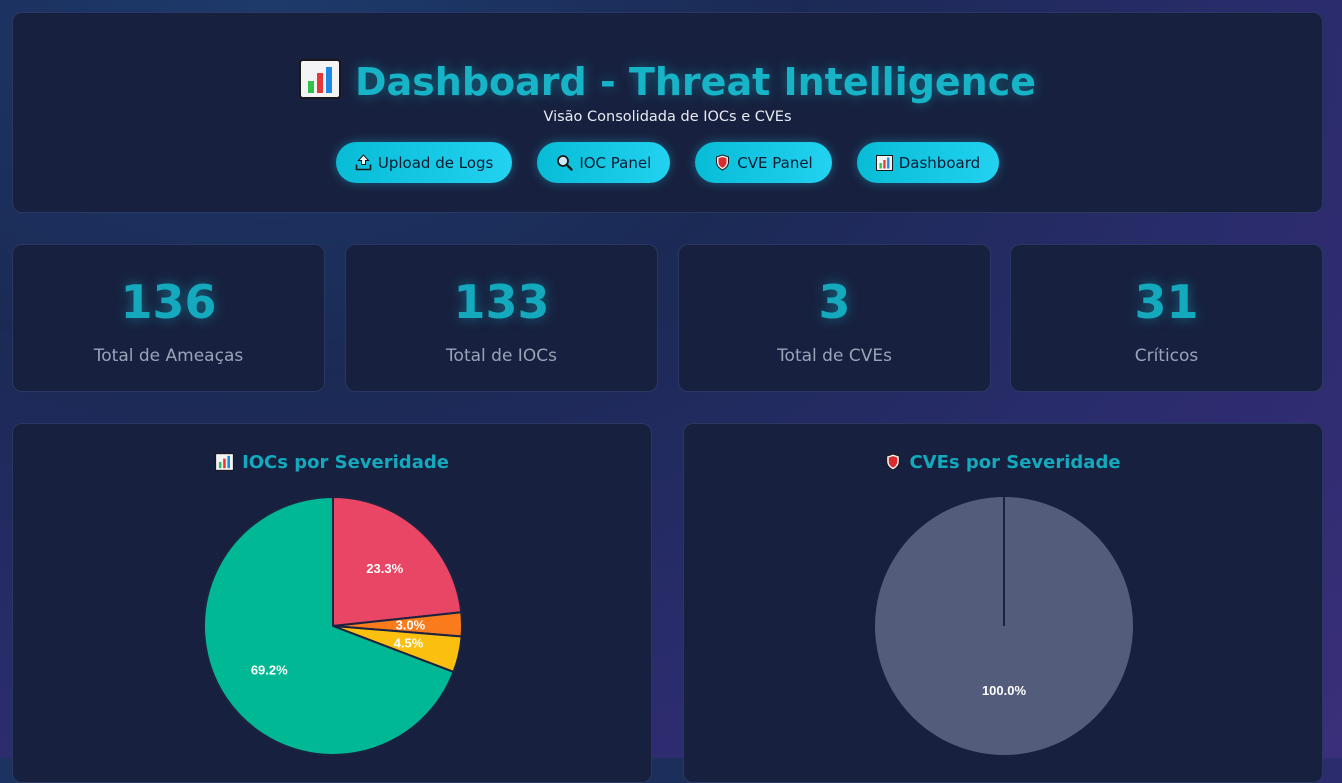  What do you see at coordinates (269, 669) in the screenshot?
I see `pie-slice-label: 69.2%` at bounding box center [269, 669].